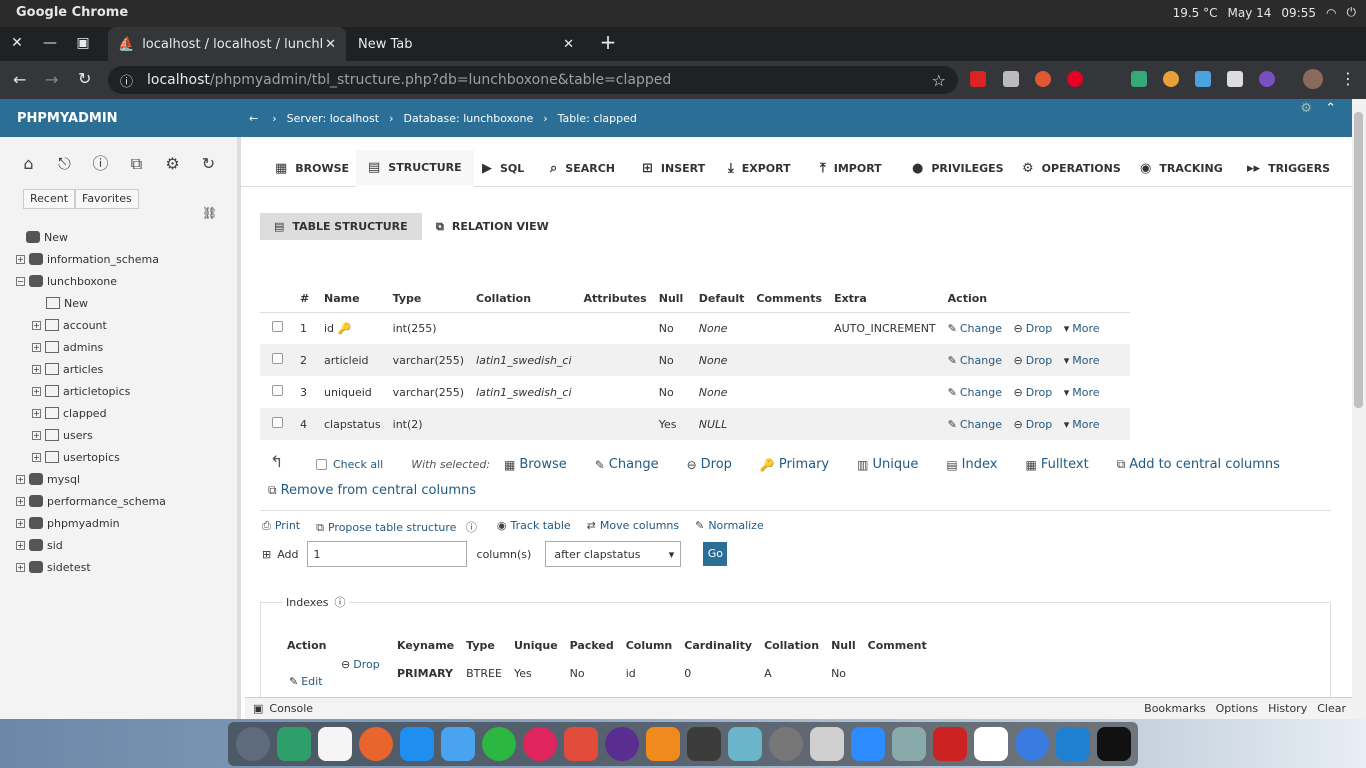 The width and height of the screenshot is (1366, 768). What do you see at coordinates (17, 43) in the screenshot?
I see `close-window-icon: ✕` at bounding box center [17, 43].